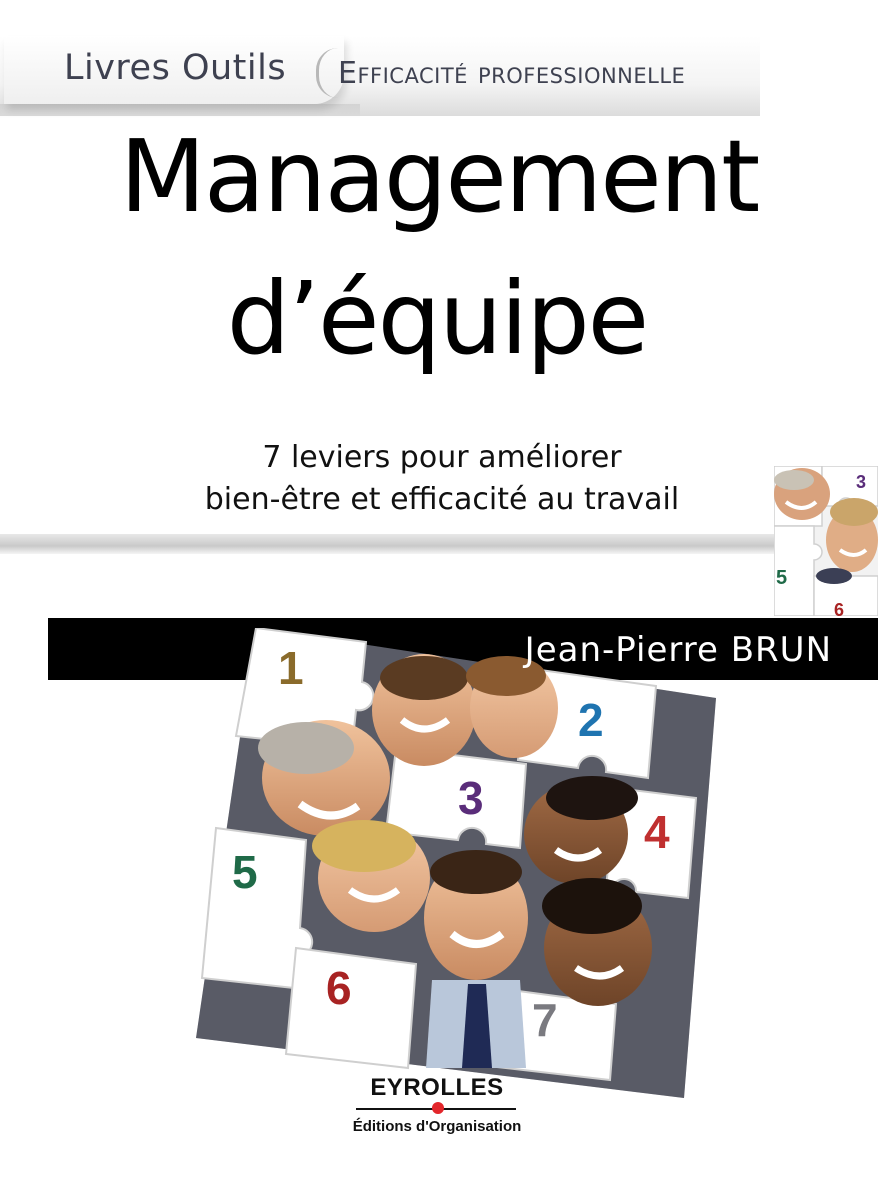 The width and height of the screenshot is (878, 1190). Describe the element at coordinates (512, 73) in the screenshot. I see `series-collection: Efficacité professionnelle` at that location.